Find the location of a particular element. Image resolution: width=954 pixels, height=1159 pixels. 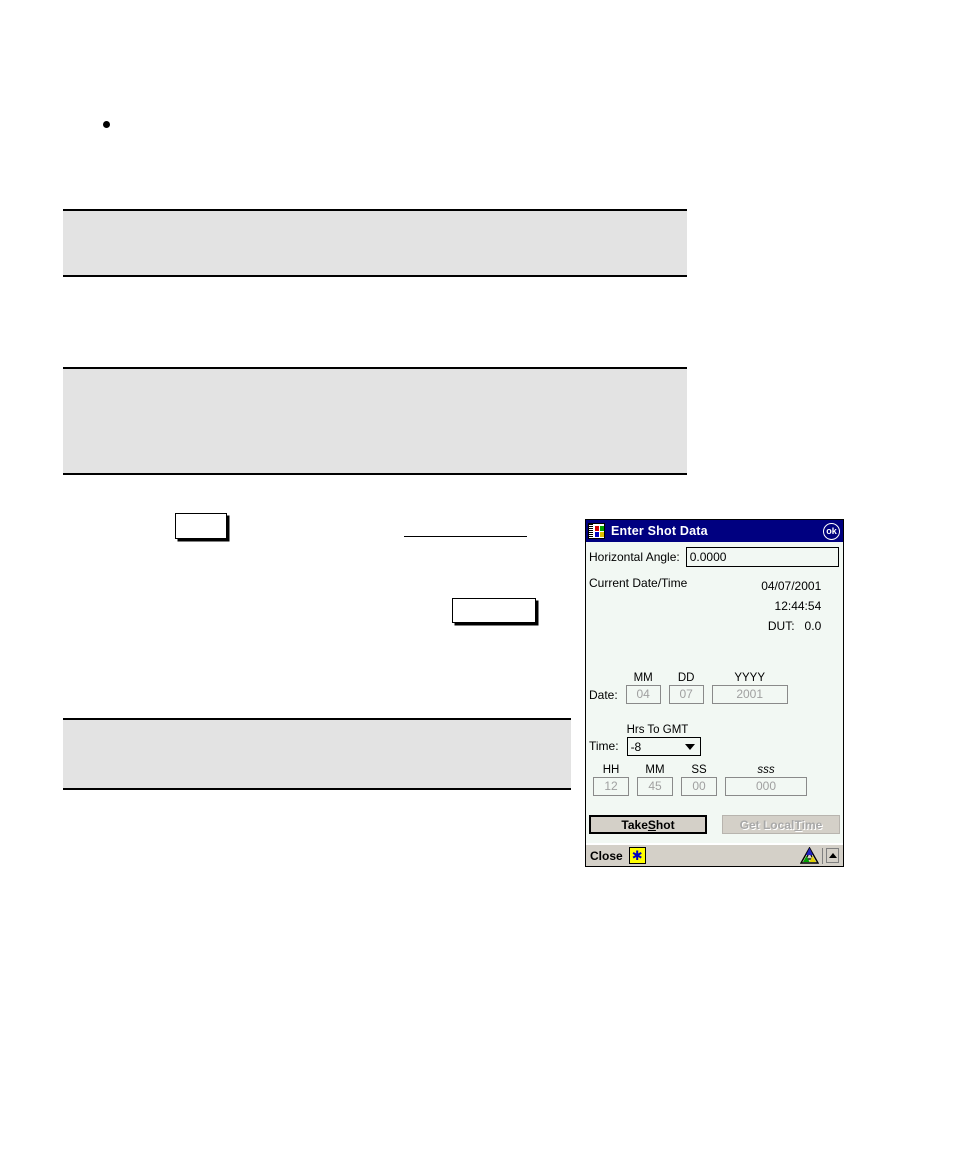

taskbar-divider is located at coordinates (822, 855).